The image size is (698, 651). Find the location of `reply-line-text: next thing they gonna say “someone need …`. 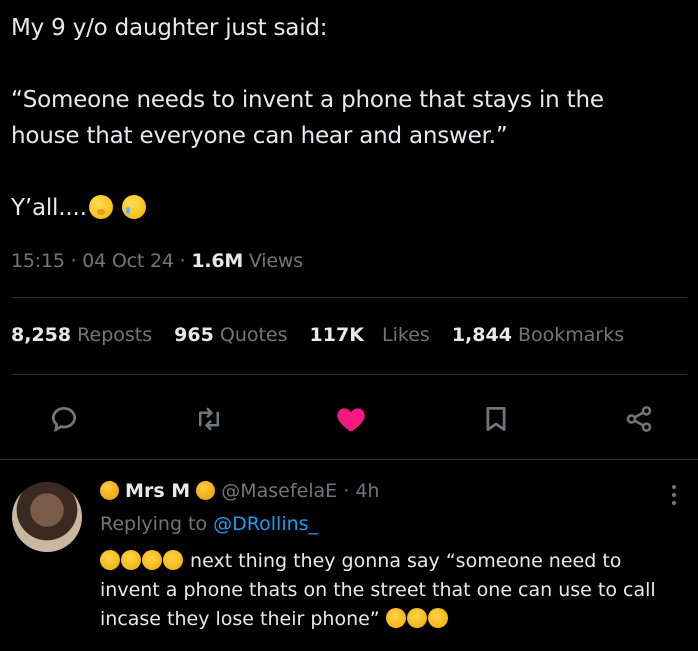

reply-line-text: next thing they gonna say “someone need … is located at coordinates (406, 561).